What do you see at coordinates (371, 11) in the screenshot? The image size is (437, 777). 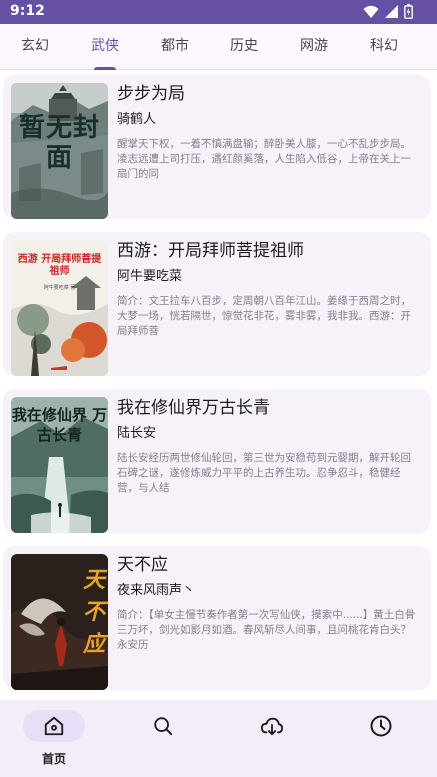 I see `wifi-icon` at bounding box center [371, 11].